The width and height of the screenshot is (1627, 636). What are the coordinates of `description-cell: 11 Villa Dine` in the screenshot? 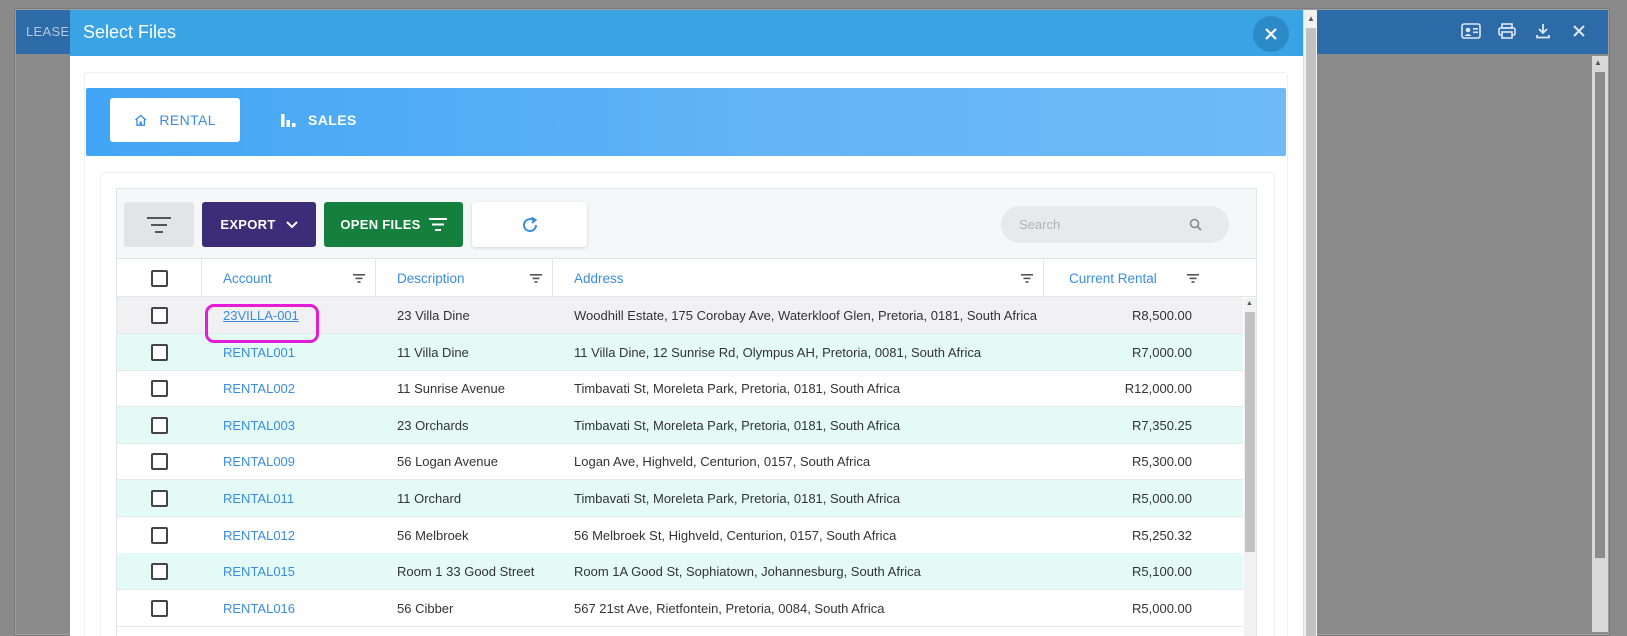 It's located at (433, 352).